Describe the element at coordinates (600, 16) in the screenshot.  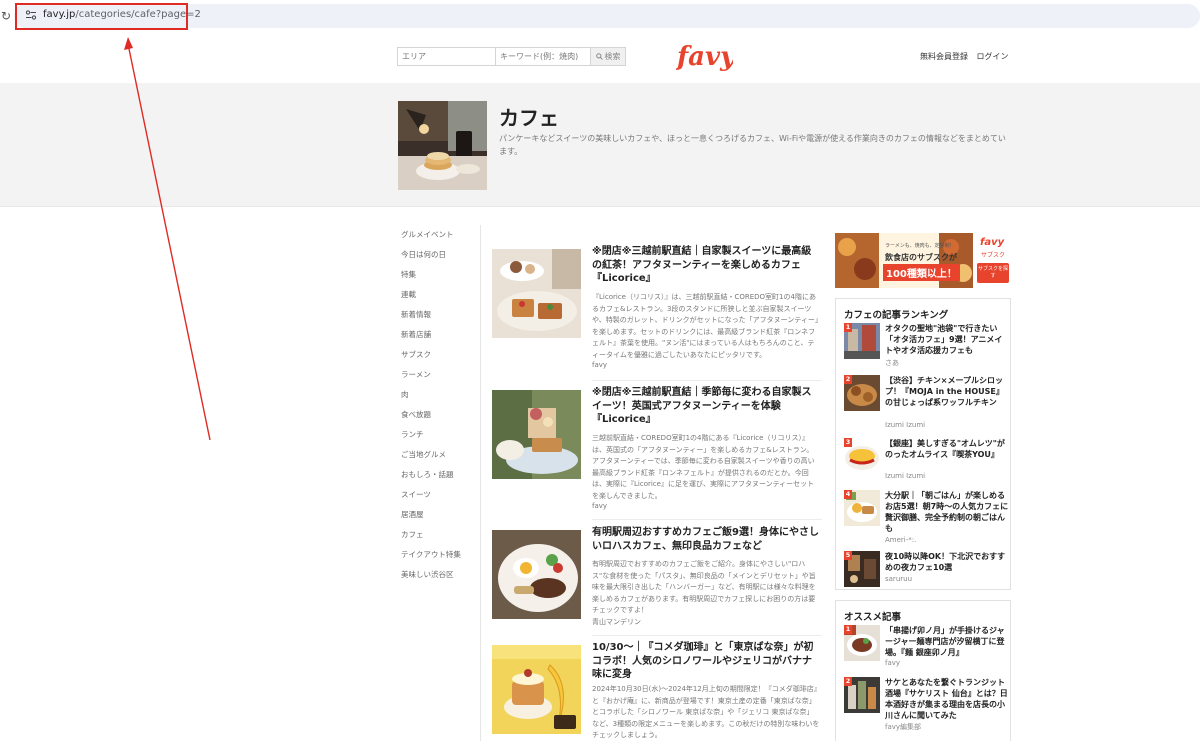
I see `browser-toolbar: ↻ favy.jp/categories/cafe?page=2` at that location.